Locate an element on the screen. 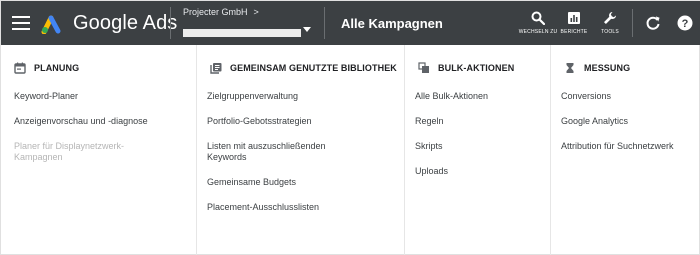  header-tools: WECHSELN ZU BERICHTE TOOLS ? is located at coordinates (609, 23).